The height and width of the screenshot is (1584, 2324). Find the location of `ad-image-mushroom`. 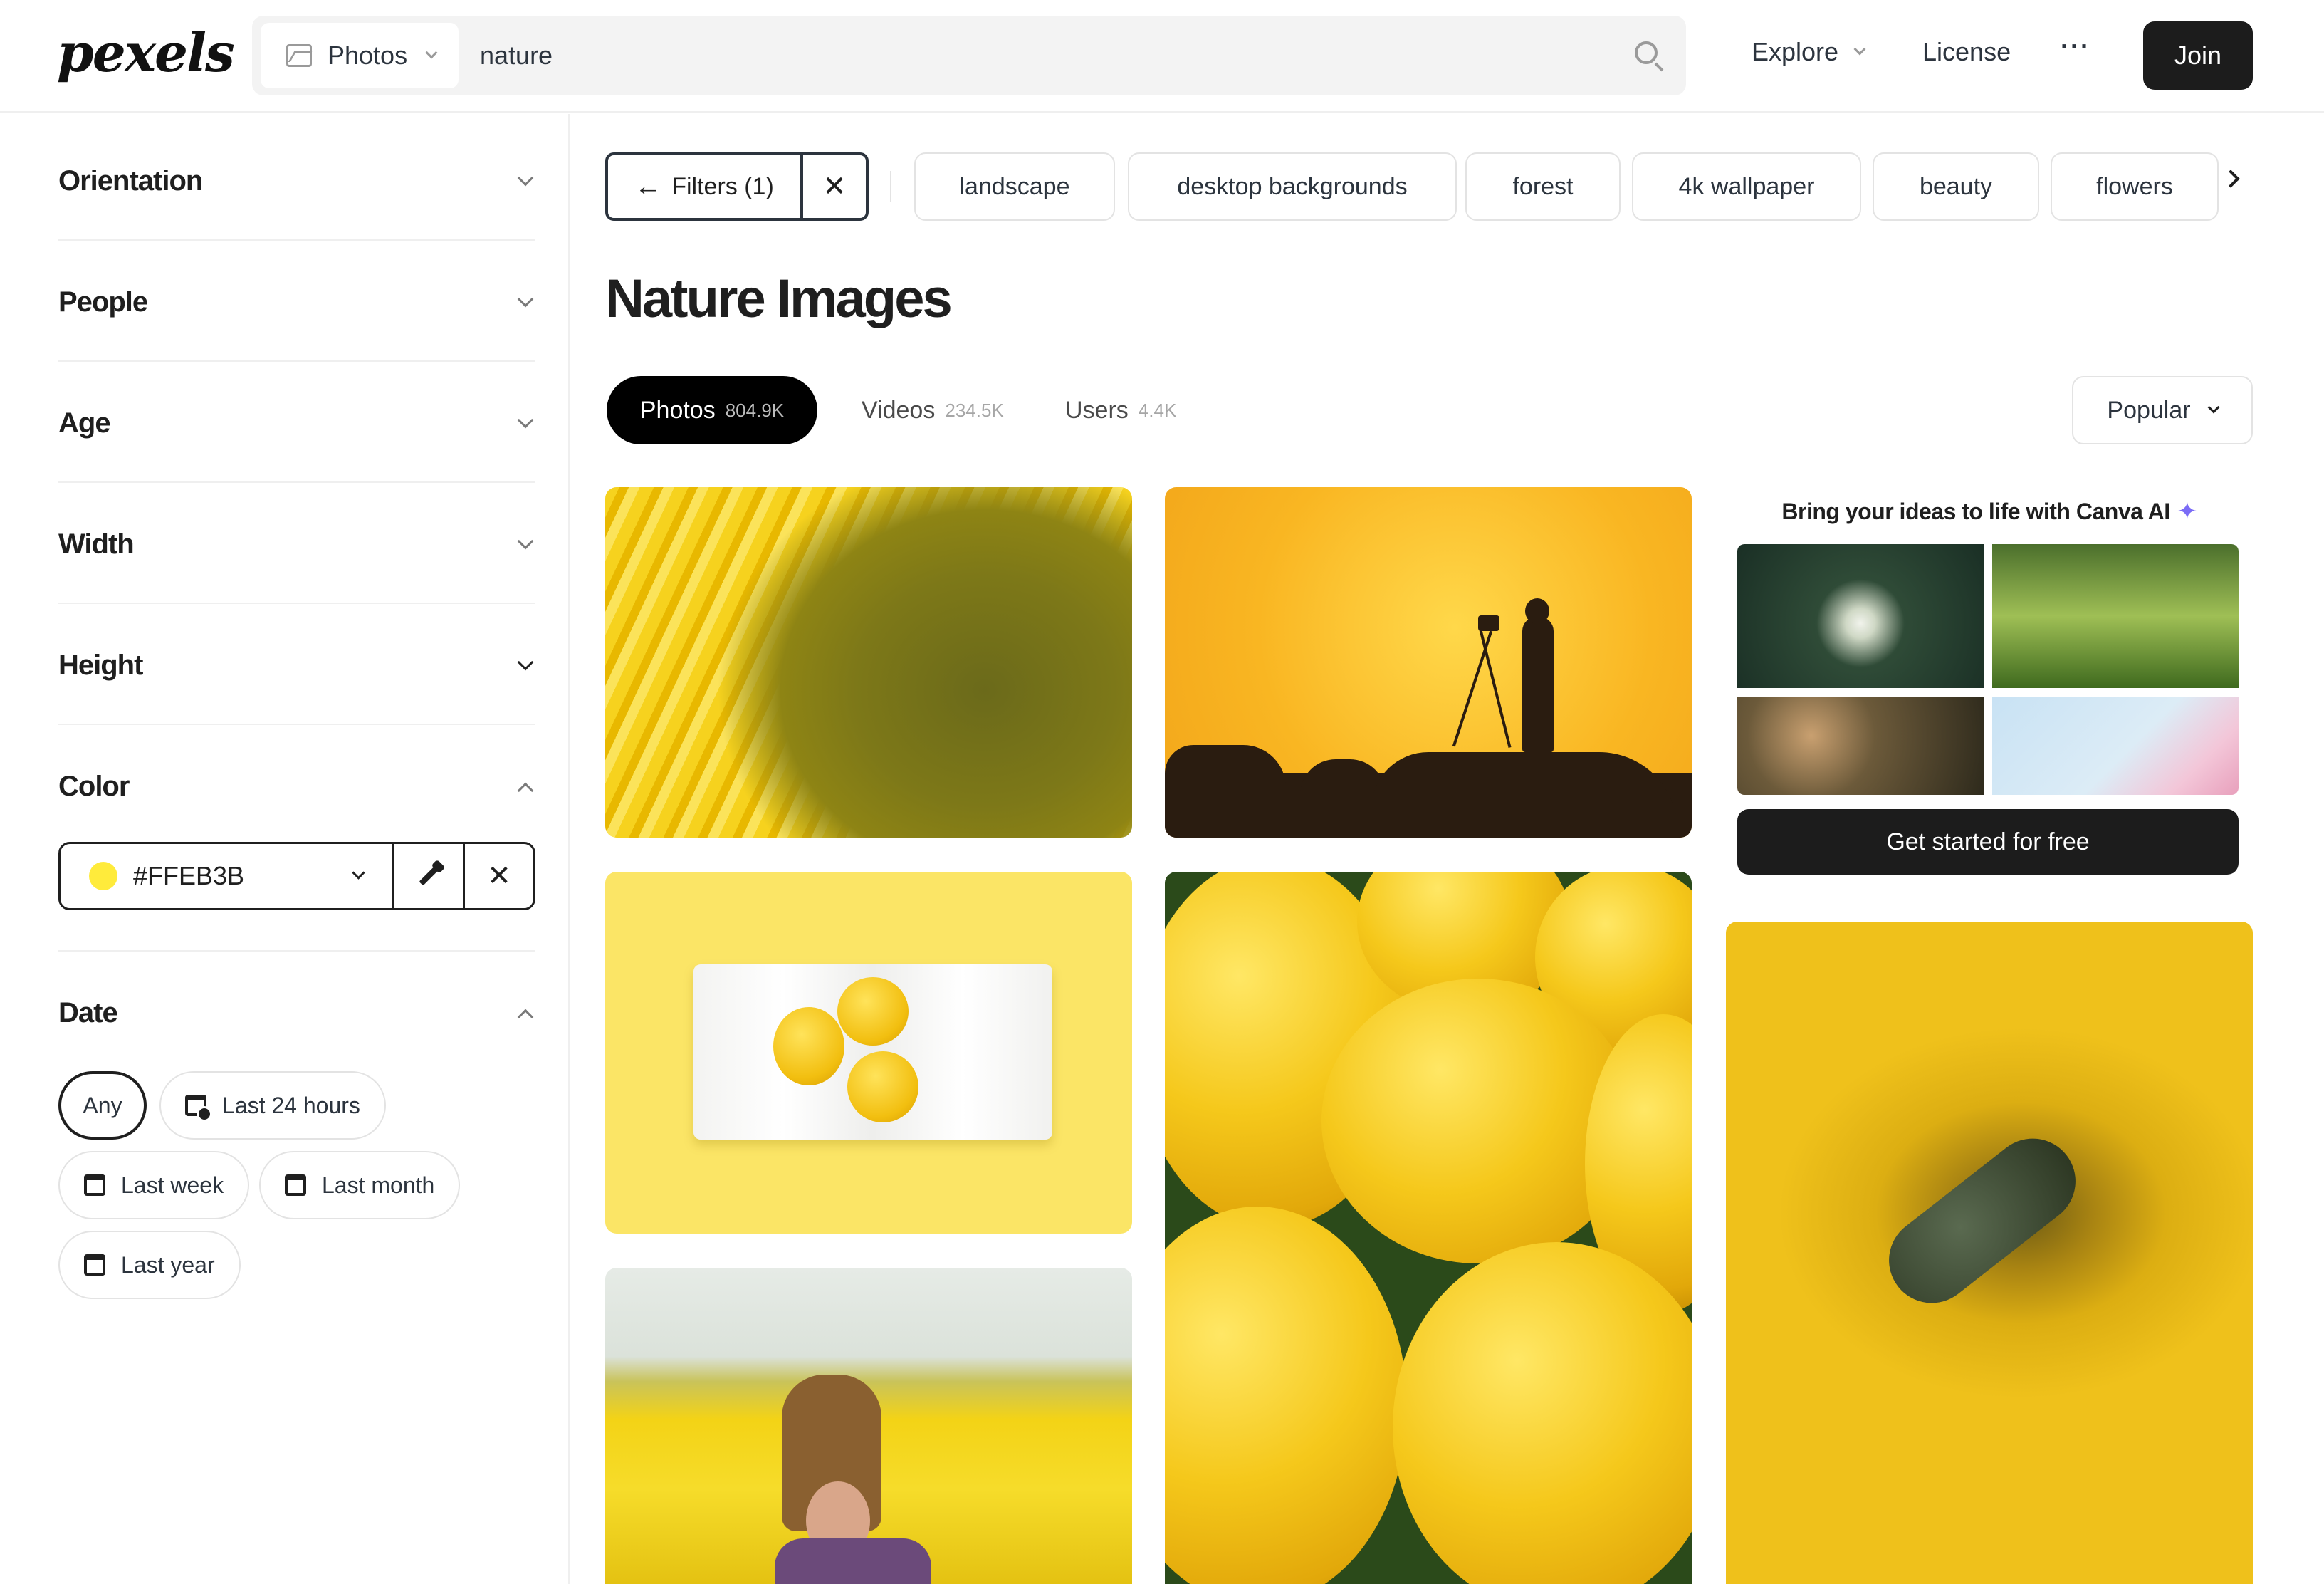

ad-image-mushroom is located at coordinates (1860, 746).